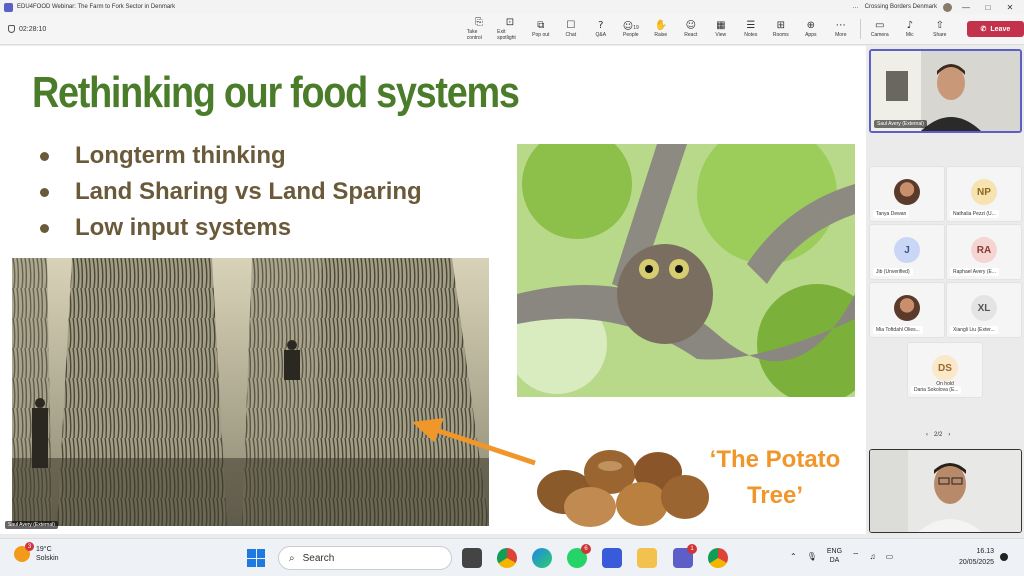  What do you see at coordinates (256, 558) in the screenshot?
I see `windows-start-icon` at bounding box center [256, 558].